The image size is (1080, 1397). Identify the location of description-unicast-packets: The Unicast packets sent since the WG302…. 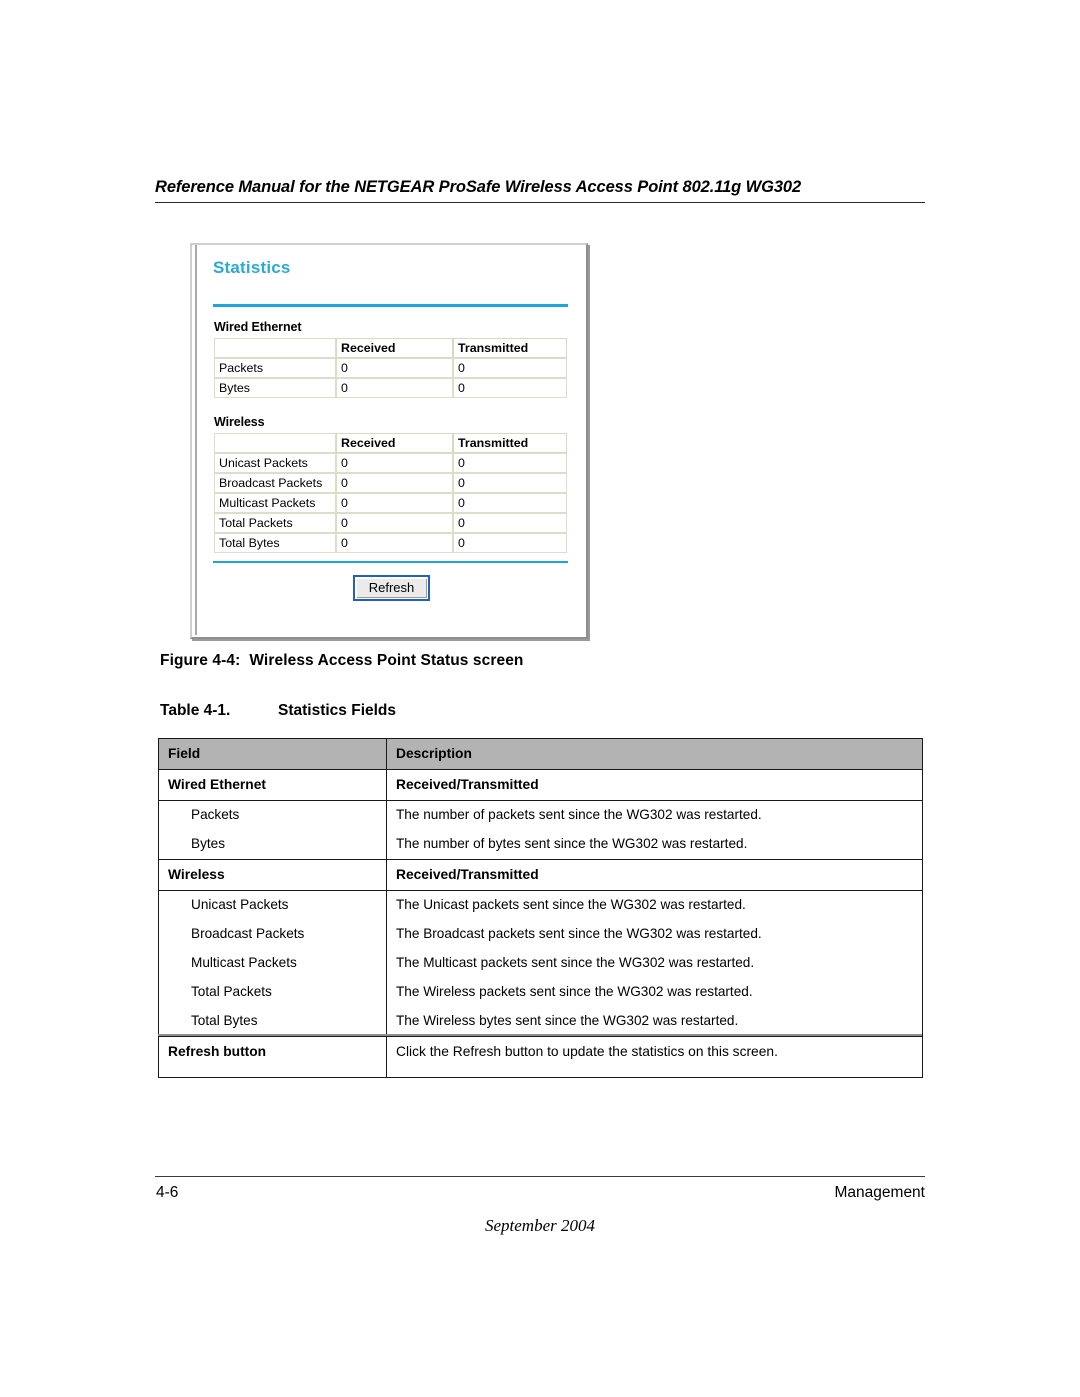
(654, 905).